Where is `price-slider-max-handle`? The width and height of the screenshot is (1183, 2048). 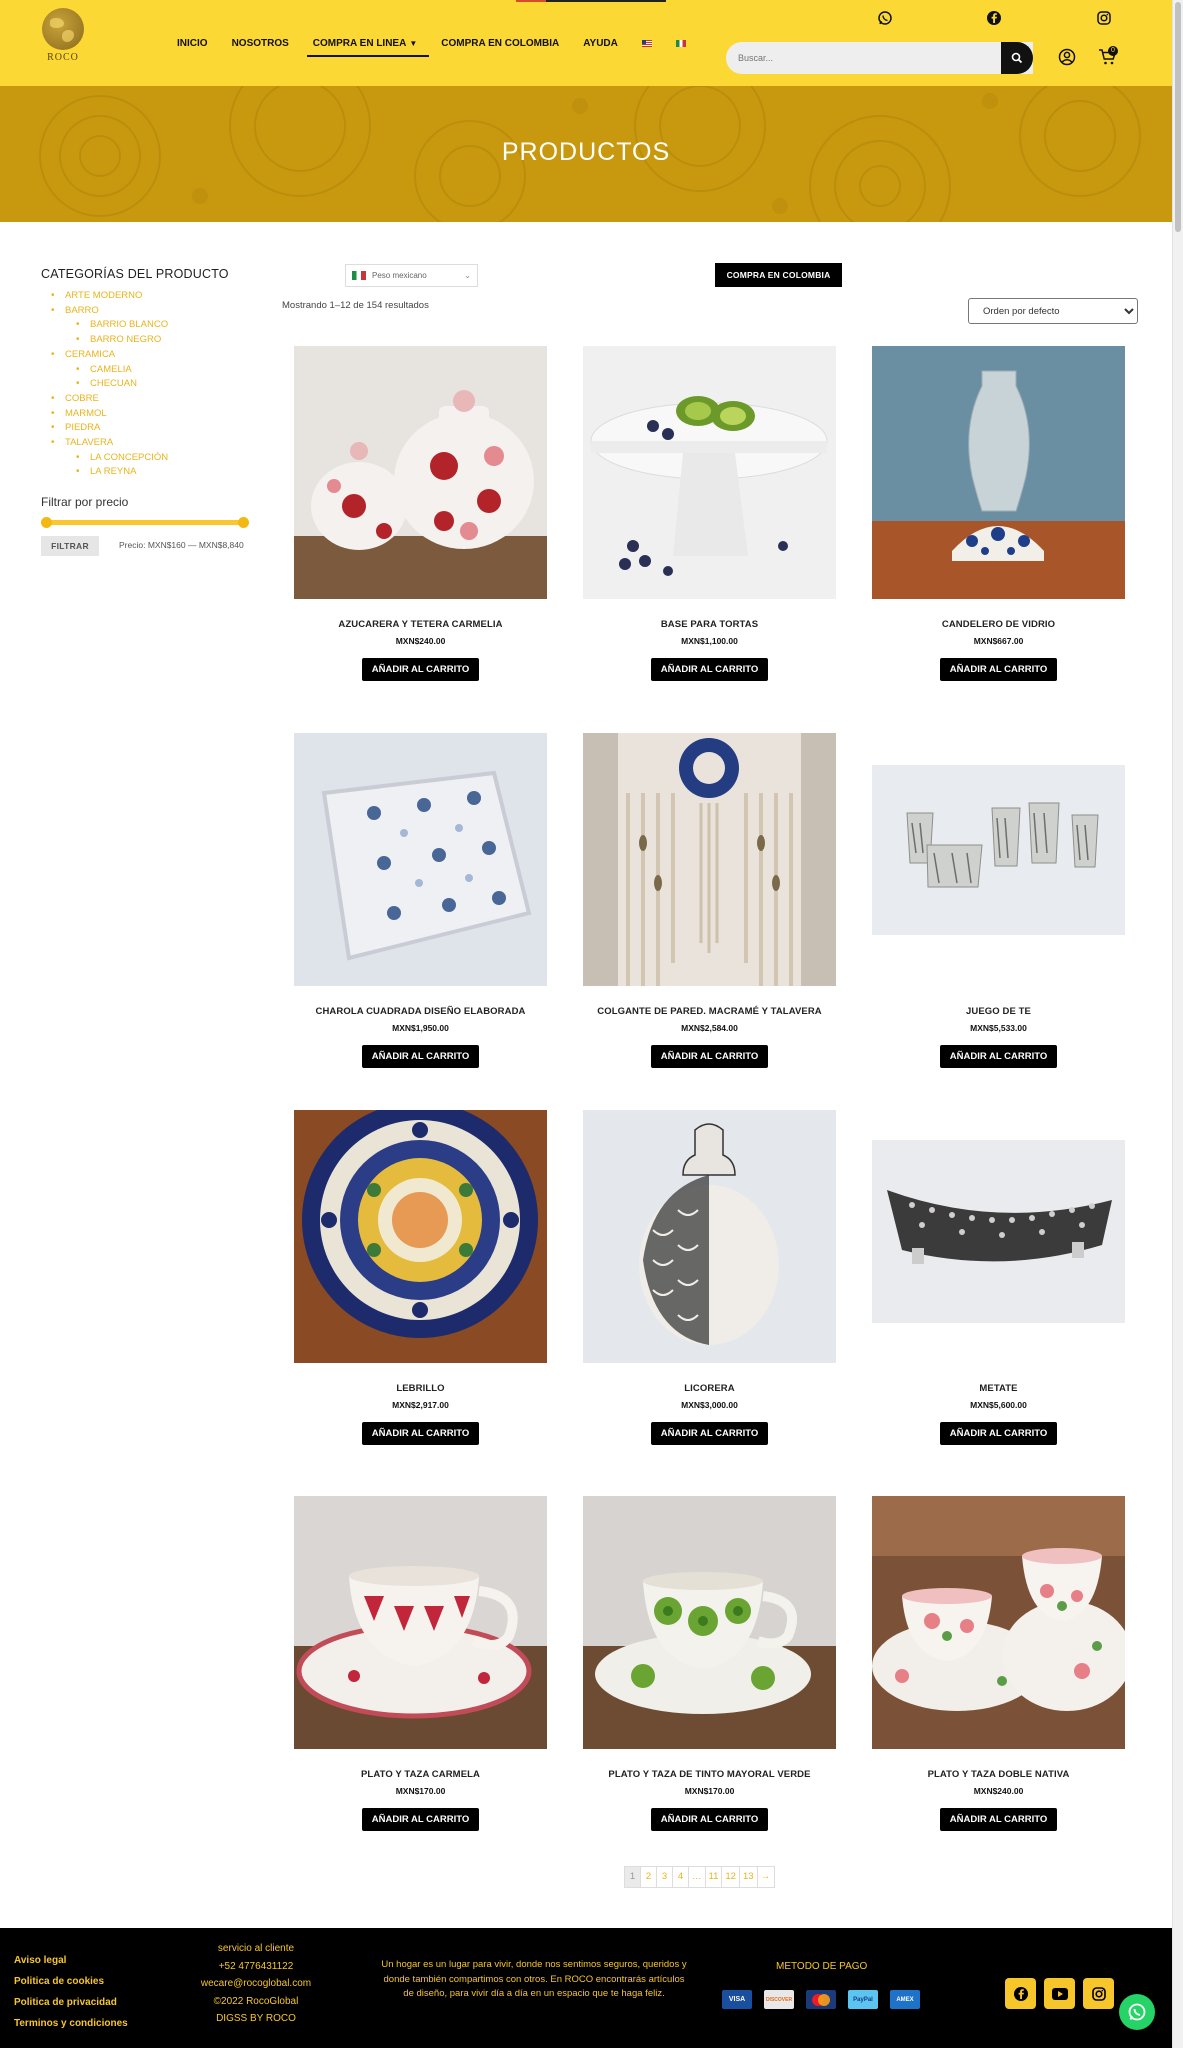
price-slider-max-handle is located at coordinates (243, 522).